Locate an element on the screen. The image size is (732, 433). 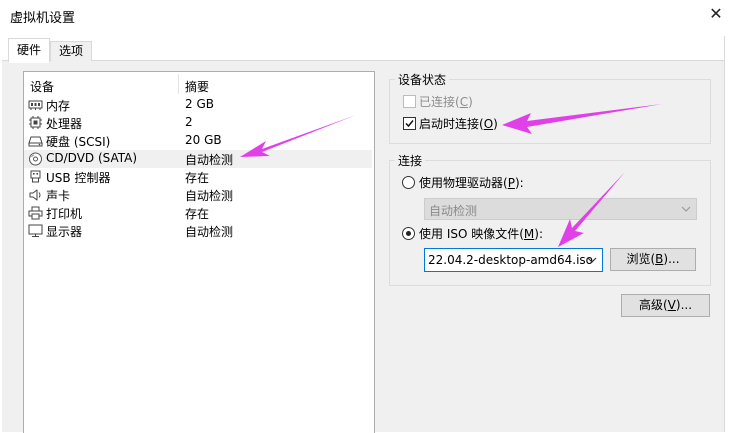
device-row-memory: 内存 2 GB is located at coordinates (198, 105).